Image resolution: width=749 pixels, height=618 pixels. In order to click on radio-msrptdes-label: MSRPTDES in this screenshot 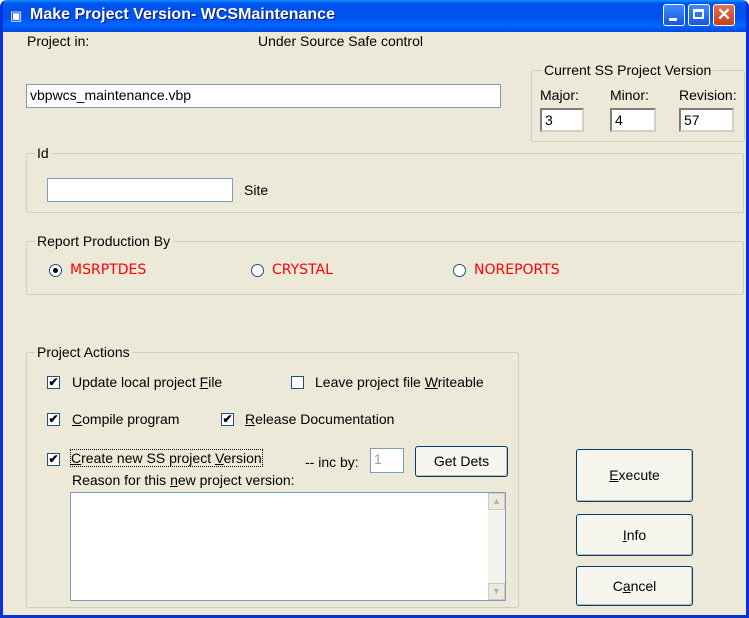, I will do `click(108, 270)`.